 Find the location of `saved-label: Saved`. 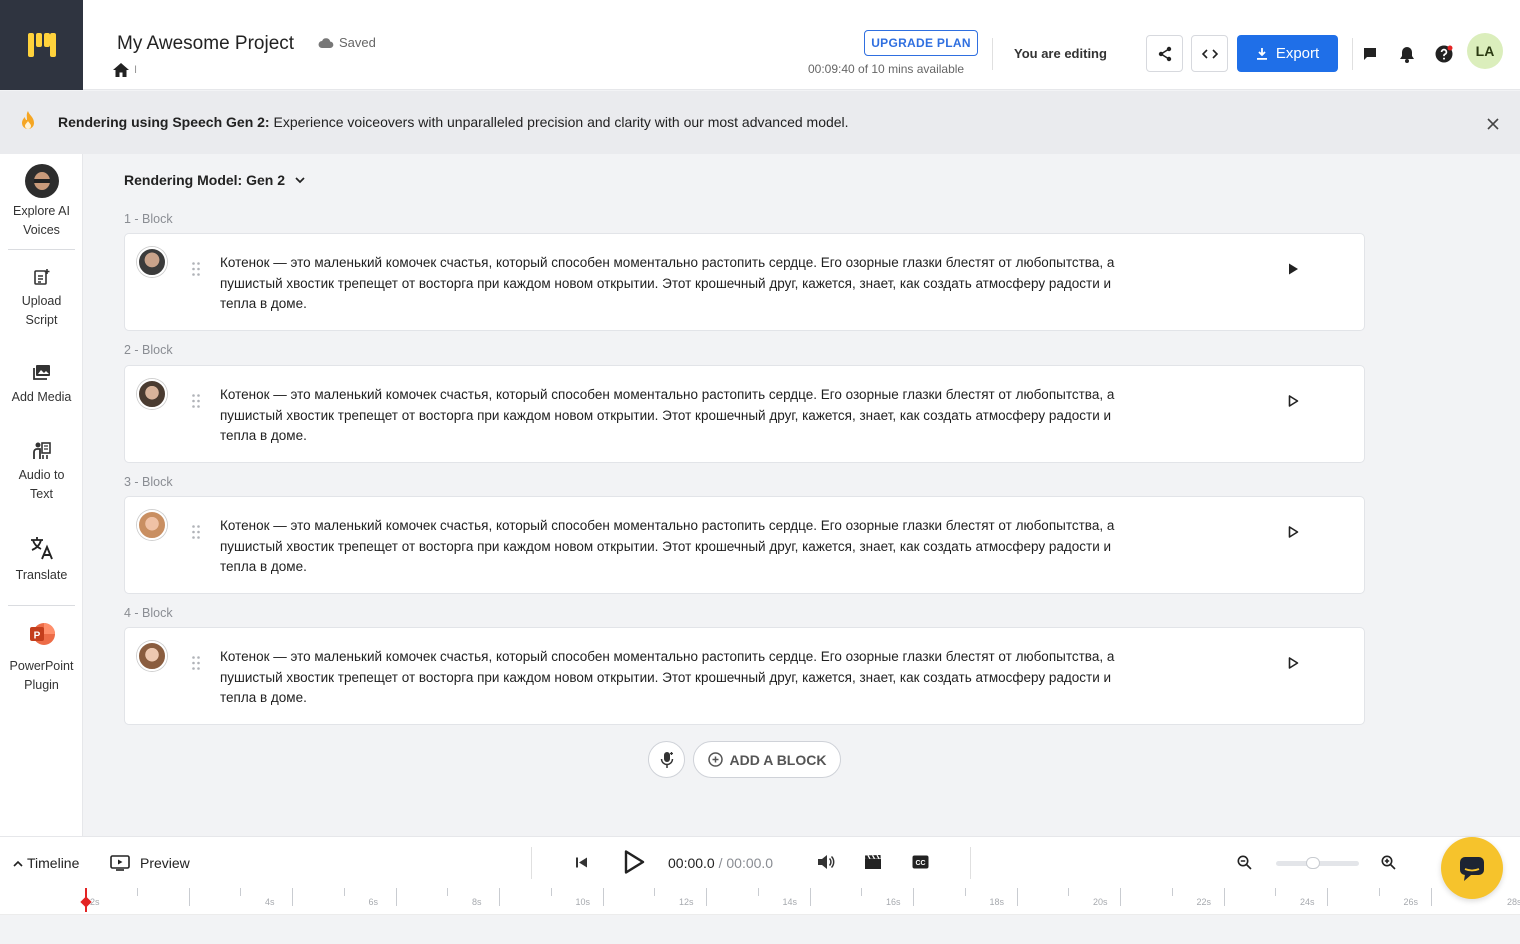

saved-label: Saved is located at coordinates (357, 42).